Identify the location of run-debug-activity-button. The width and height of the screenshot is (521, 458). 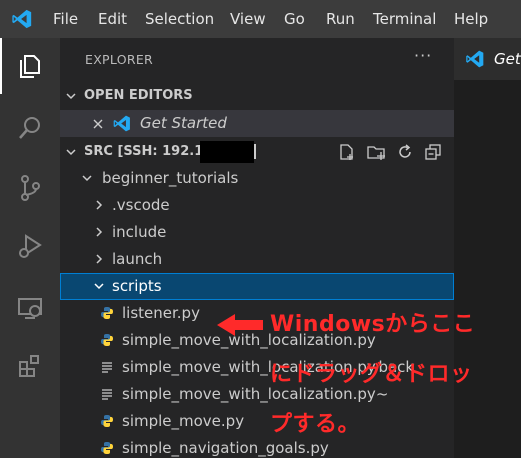
(30, 246).